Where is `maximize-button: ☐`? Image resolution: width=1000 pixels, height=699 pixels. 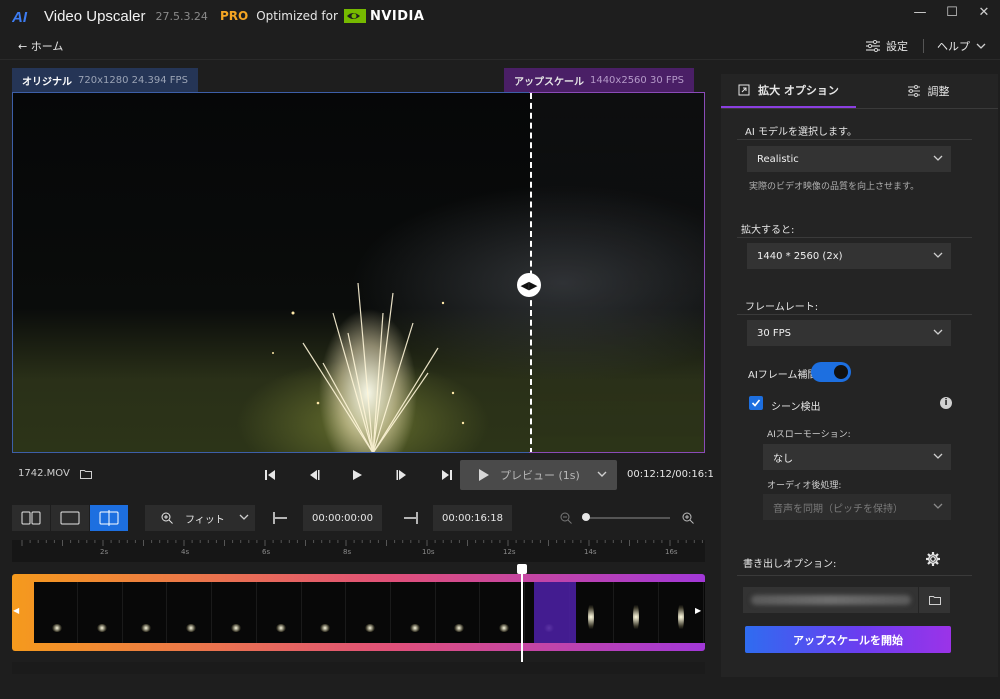 maximize-button: ☐ is located at coordinates (952, 12).